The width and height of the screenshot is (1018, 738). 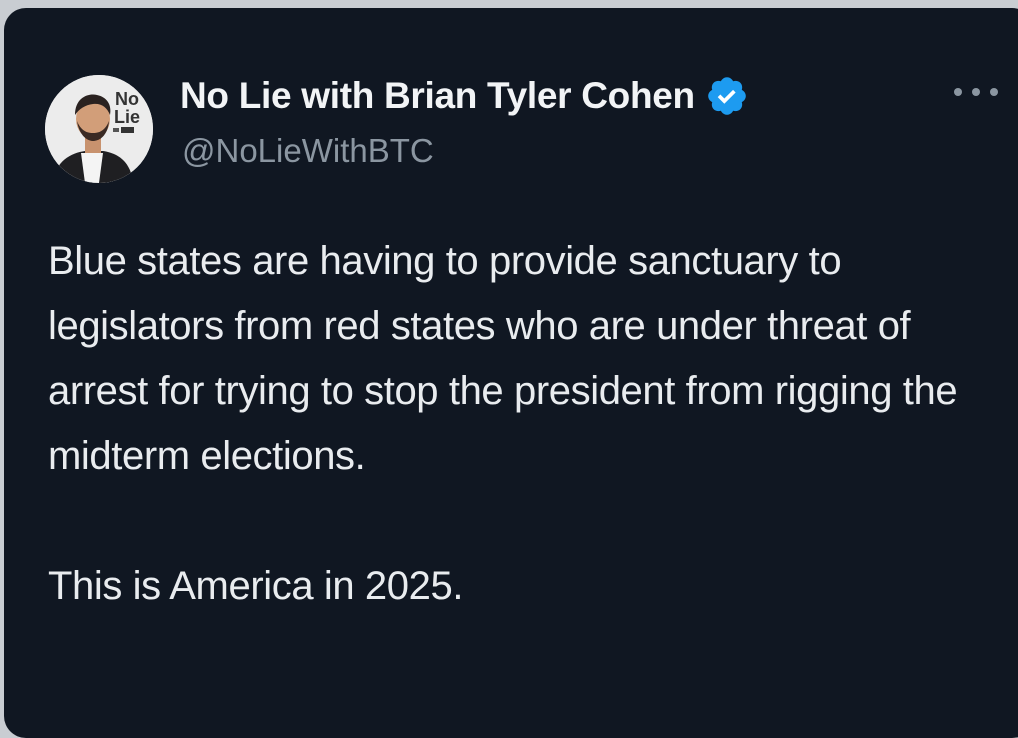 What do you see at coordinates (727, 96) in the screenshot?
I see `verified-badge-icon` at bounding box center [727, 96].